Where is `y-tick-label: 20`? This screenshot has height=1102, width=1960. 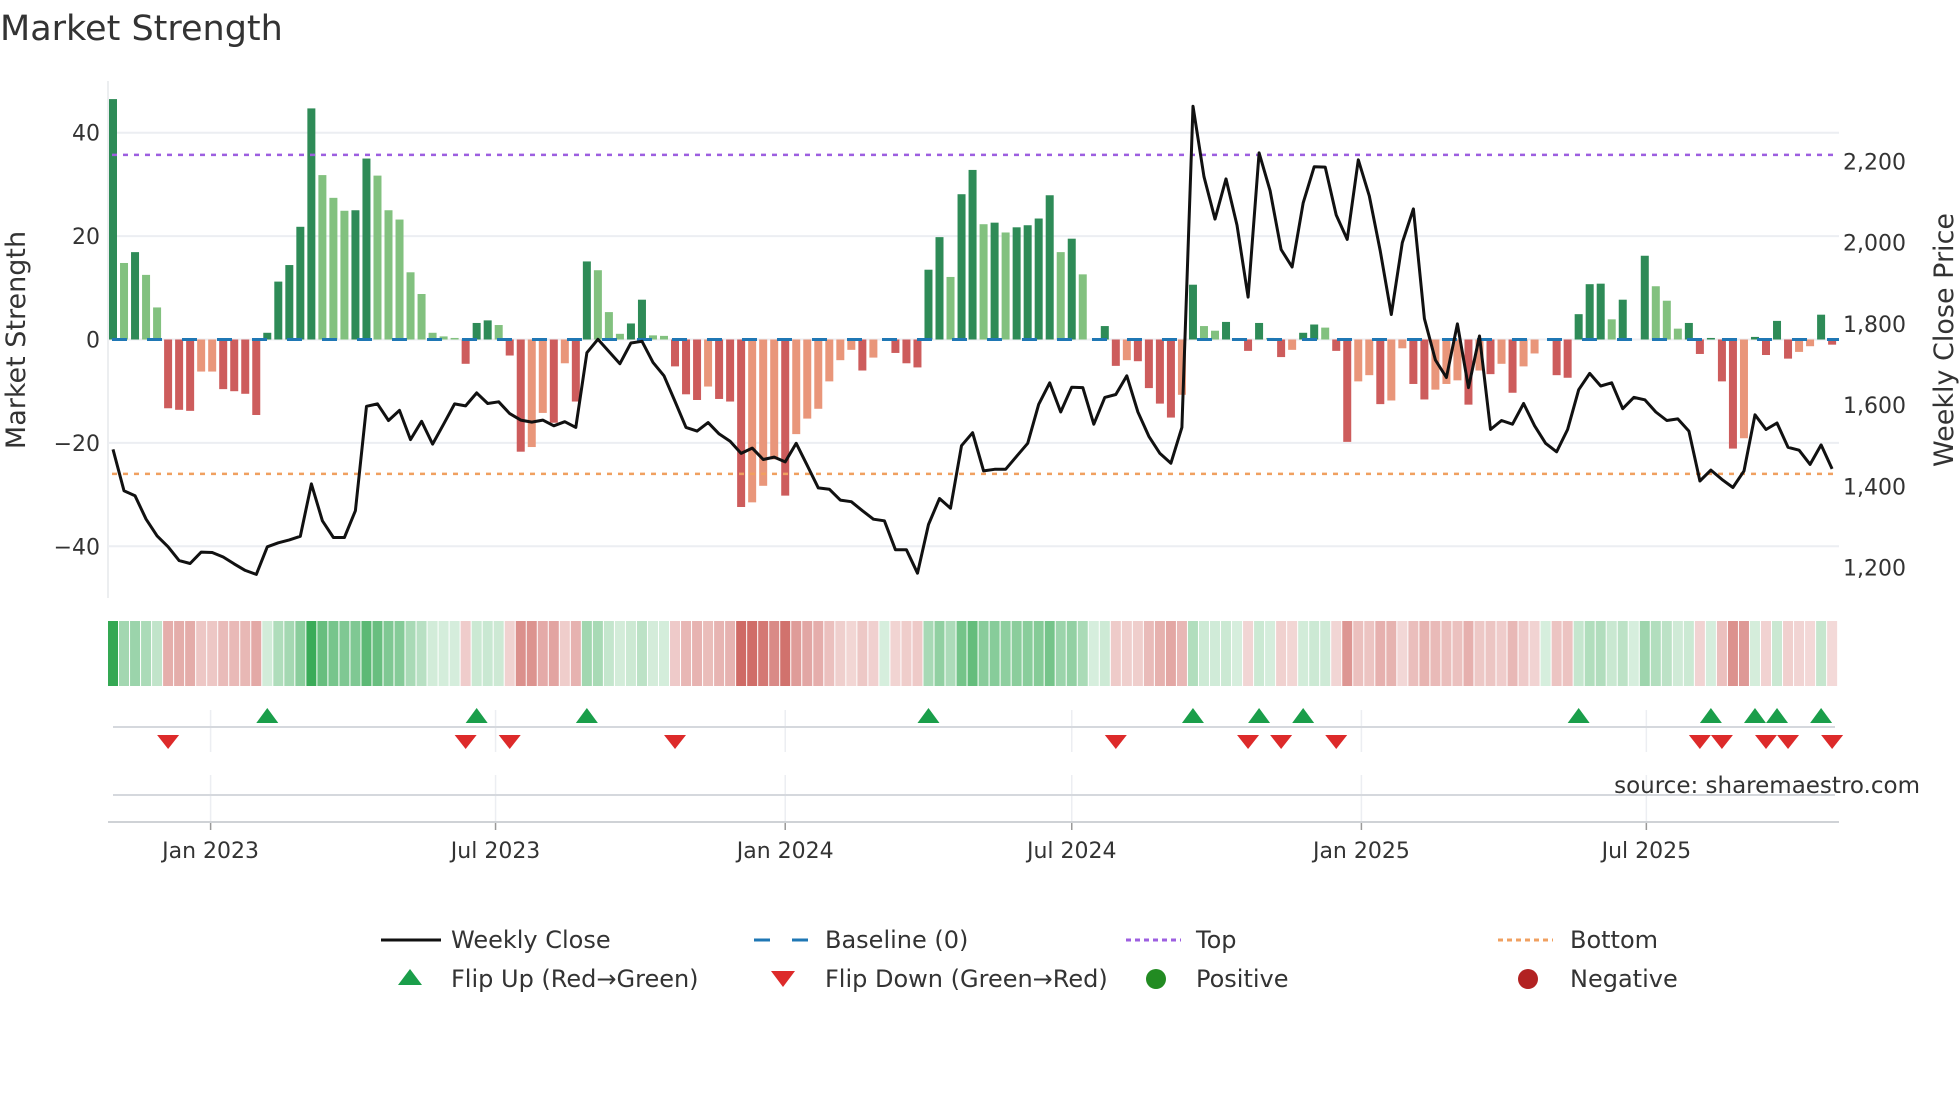
y-tick-label: 20 is located at coordinates (86, 237).